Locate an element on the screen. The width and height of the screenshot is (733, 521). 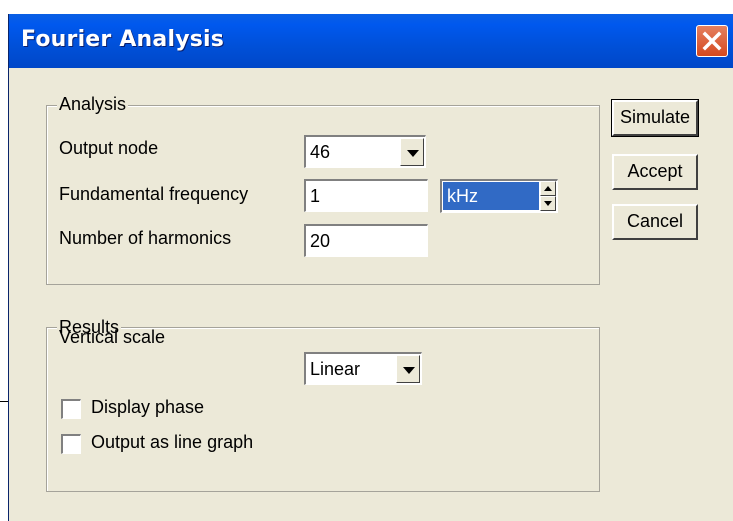
vertical-scale-label: Vertical scale is located at coordinates (112, 337).